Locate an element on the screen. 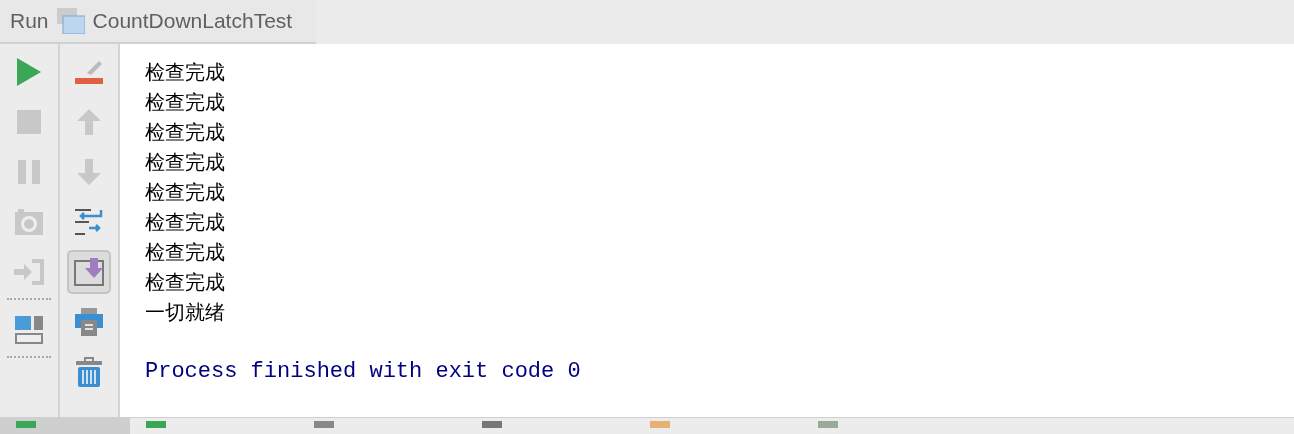 This screenshot has height=434, width=1294. soft-wrap-icon is located at coordinates (89, 222).